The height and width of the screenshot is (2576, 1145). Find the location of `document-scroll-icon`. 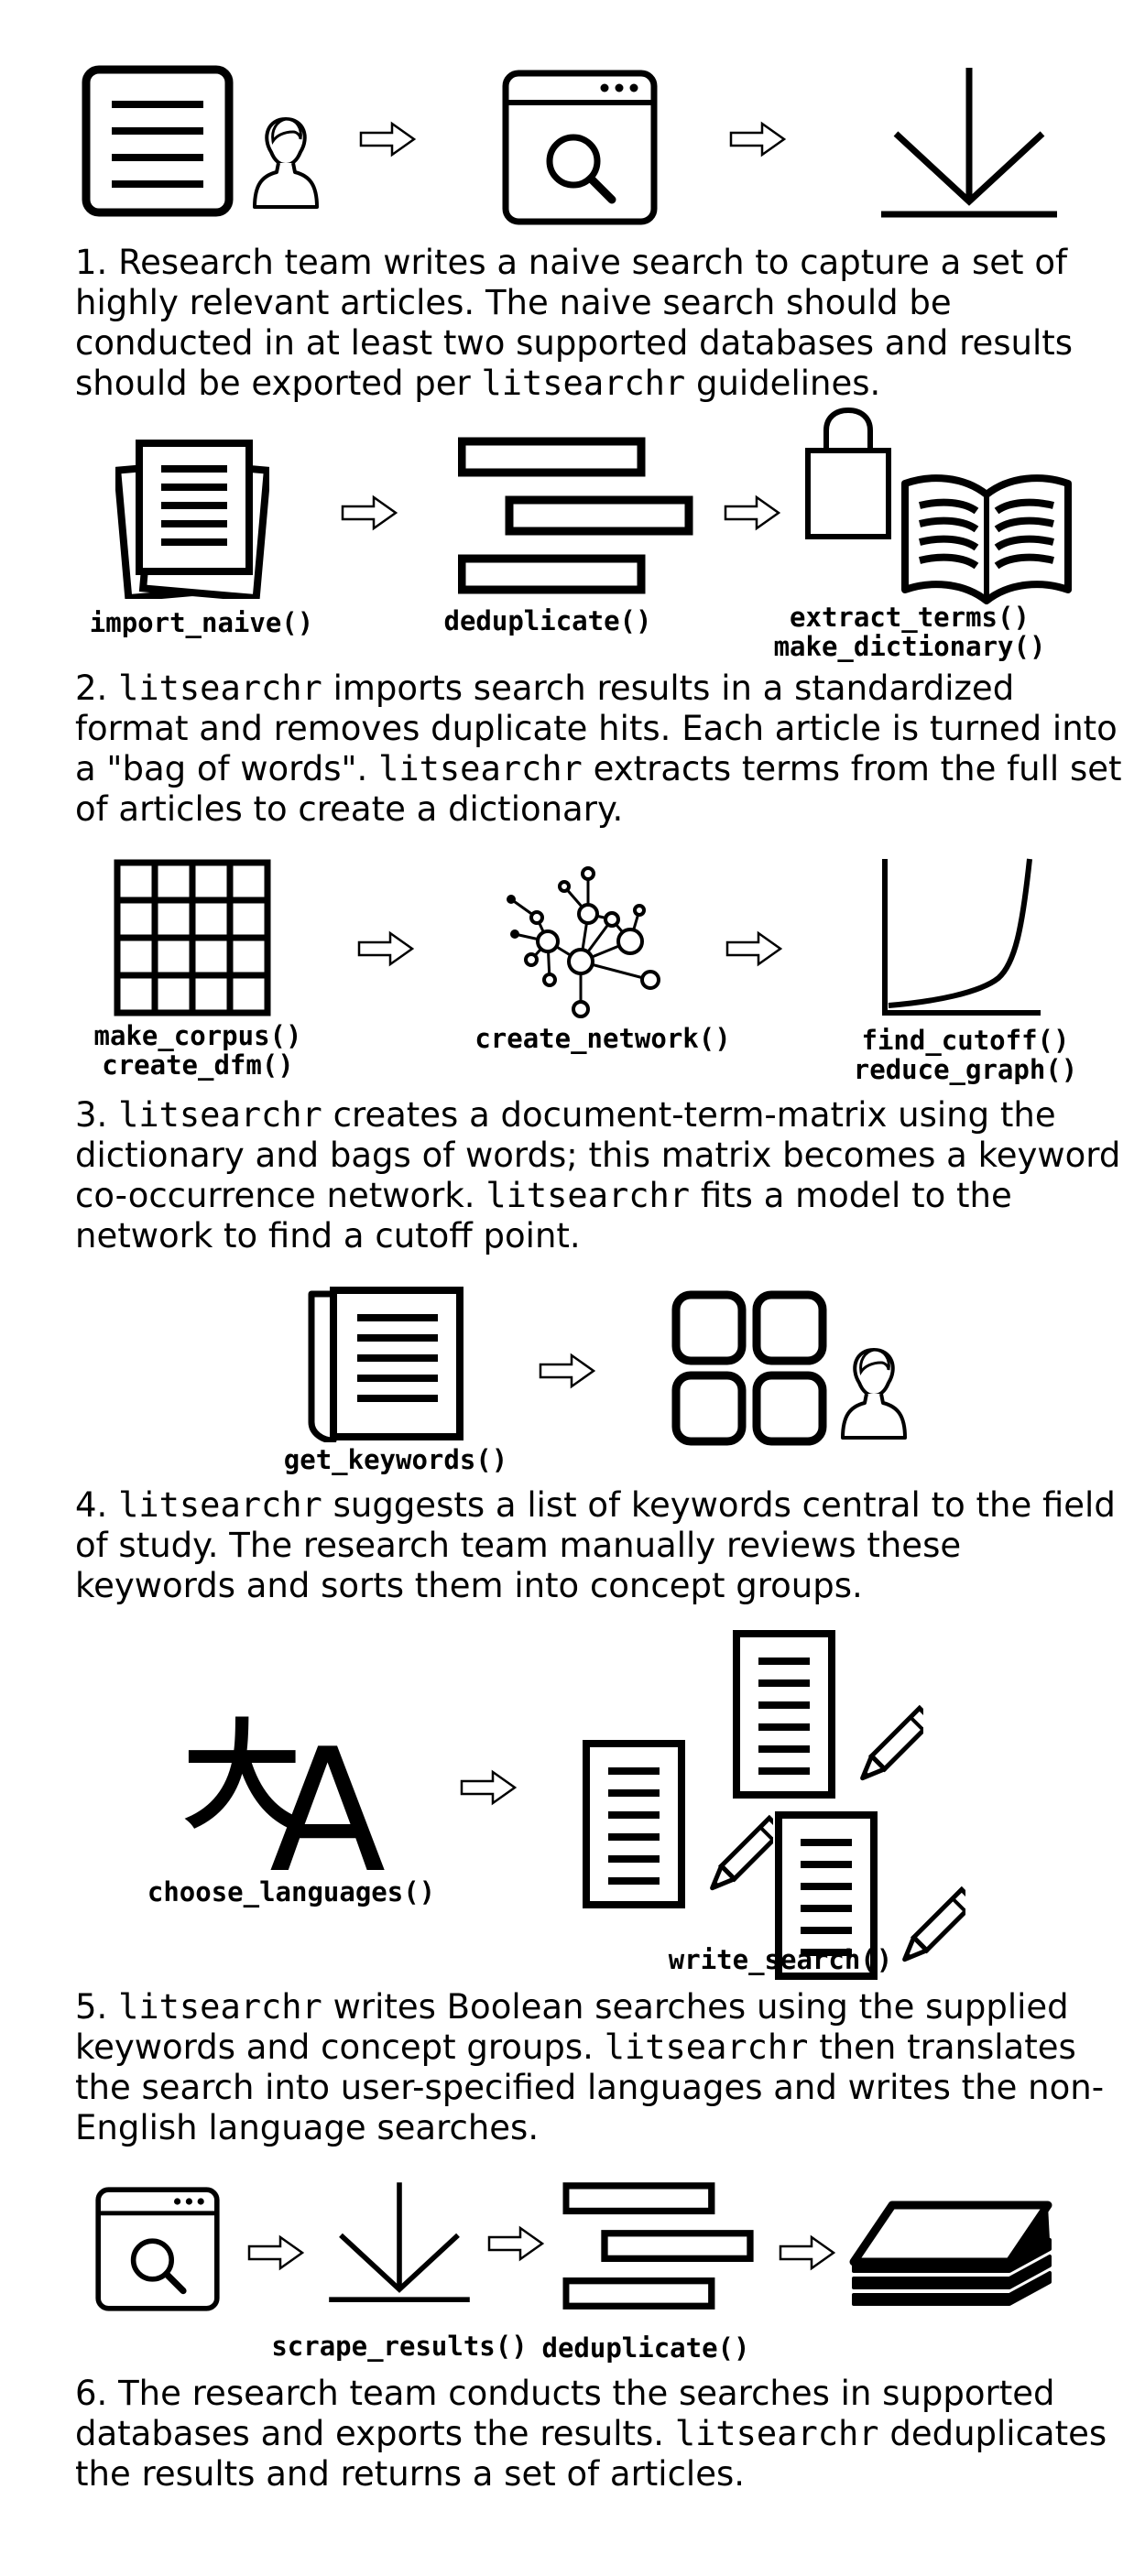

document-scroll-icon is located at coordinates (386, 1364).